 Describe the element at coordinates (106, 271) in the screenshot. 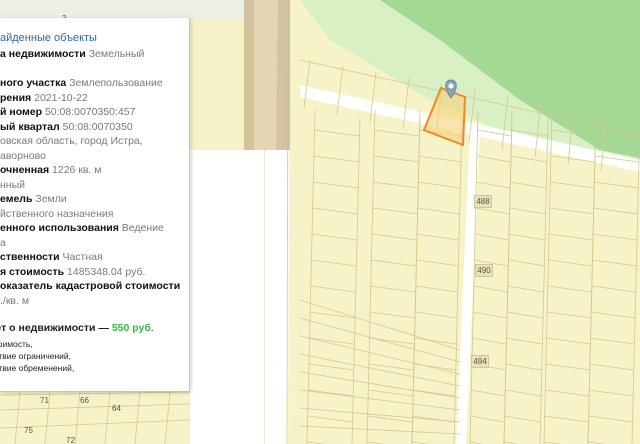

I see `detail-value: 1485348.04 руб.` at that location.